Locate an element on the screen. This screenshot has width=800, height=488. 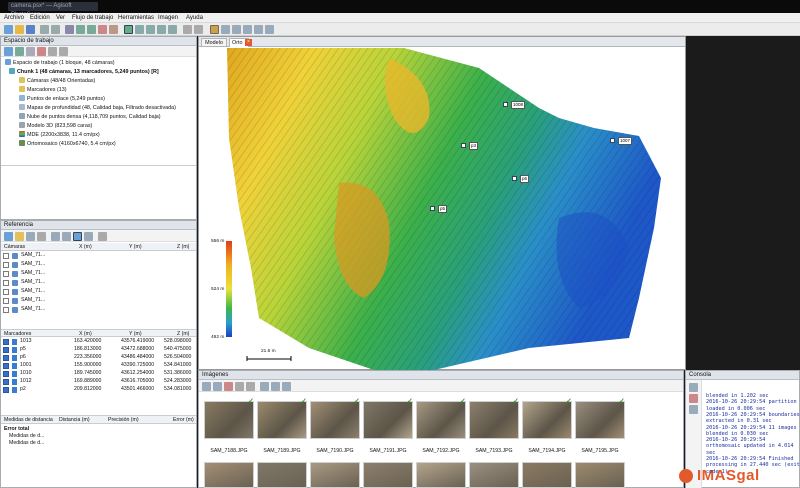
remove-icon is located at coordinates (41, 51).